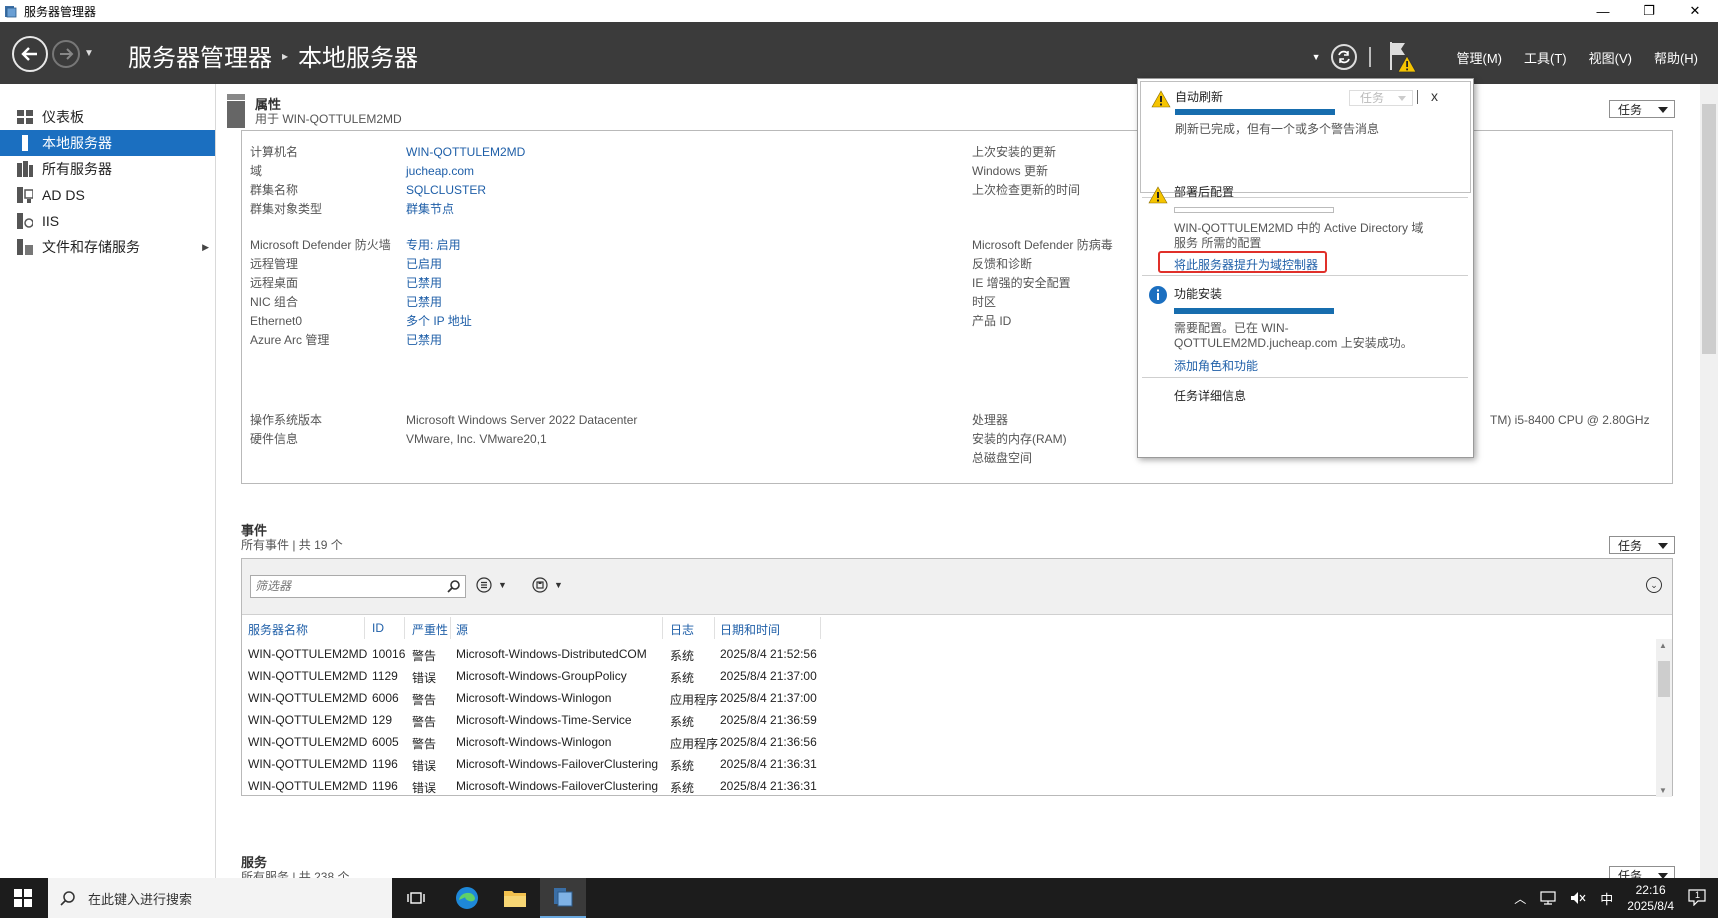 This screenshot has height=918, width=1718. I want to click on arrow-right-icon, so click(67, 54).